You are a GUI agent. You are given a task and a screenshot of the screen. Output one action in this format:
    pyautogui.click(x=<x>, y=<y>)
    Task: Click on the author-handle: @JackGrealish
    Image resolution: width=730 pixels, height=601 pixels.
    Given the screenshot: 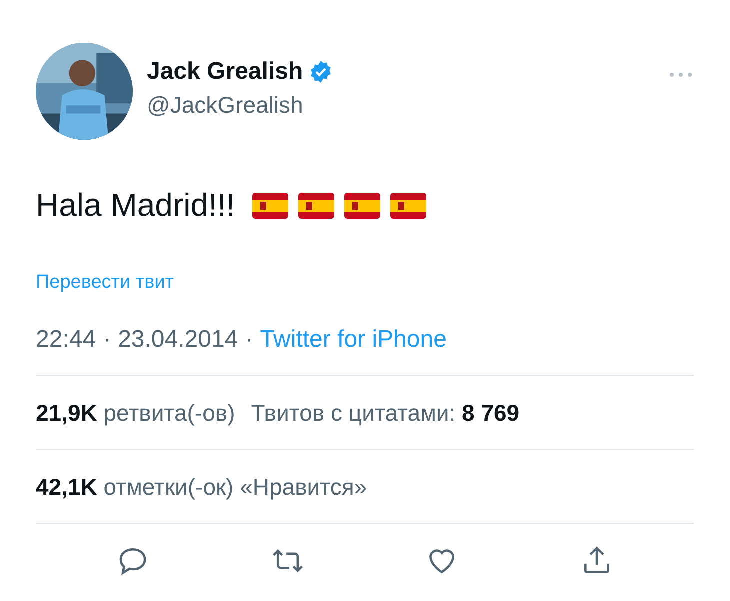 What is the action you would take?
    pyautogui.click(x=408, y=105)
    